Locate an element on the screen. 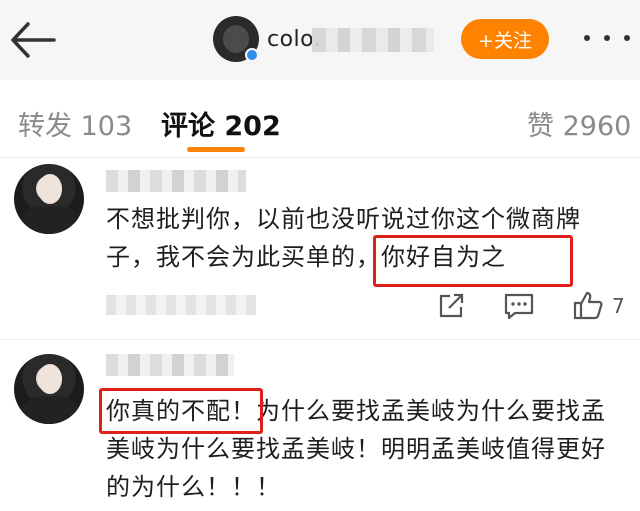 This screenshot has height=511, width=640. verified-badge-icon is located at coordinates (252, 55).